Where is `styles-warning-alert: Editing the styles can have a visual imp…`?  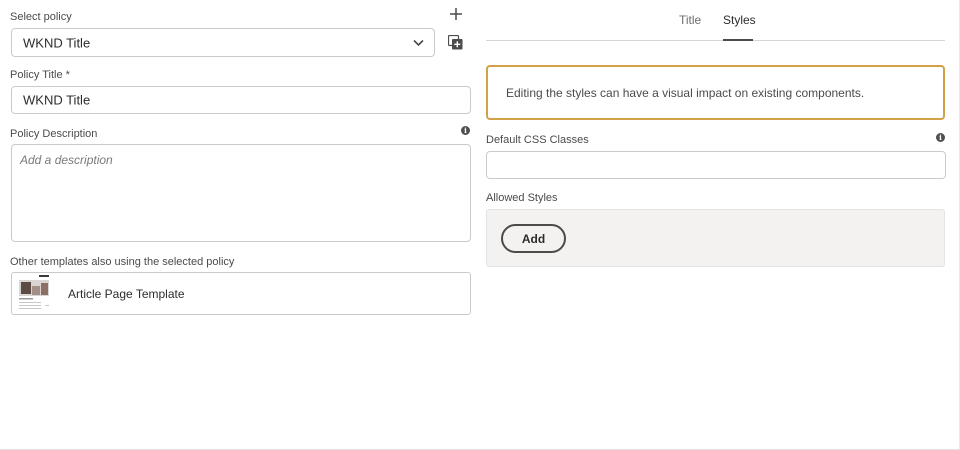
styles-warning-alert: Editing the styles can have a visual imp… is located at coordinates (715, 92).